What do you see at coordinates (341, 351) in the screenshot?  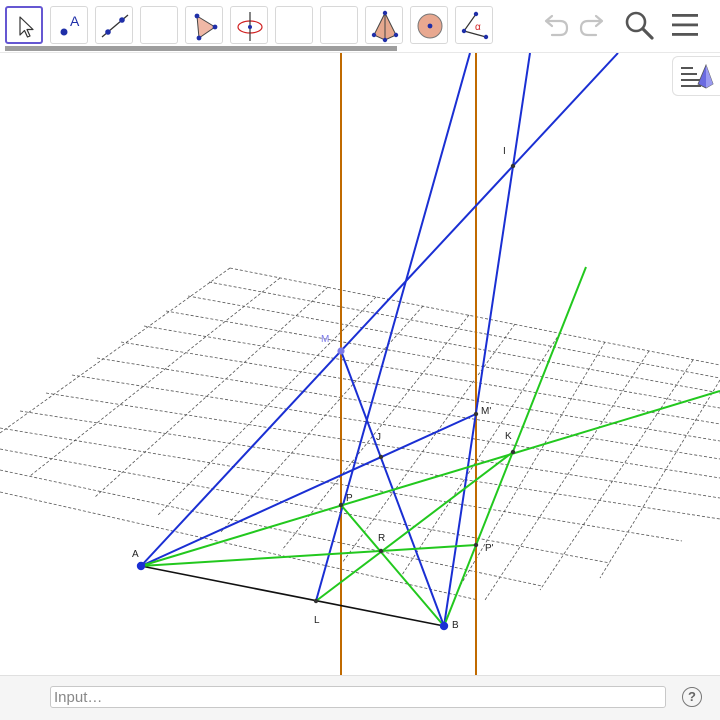 I see `point-M` at bounding box center [341, 351].